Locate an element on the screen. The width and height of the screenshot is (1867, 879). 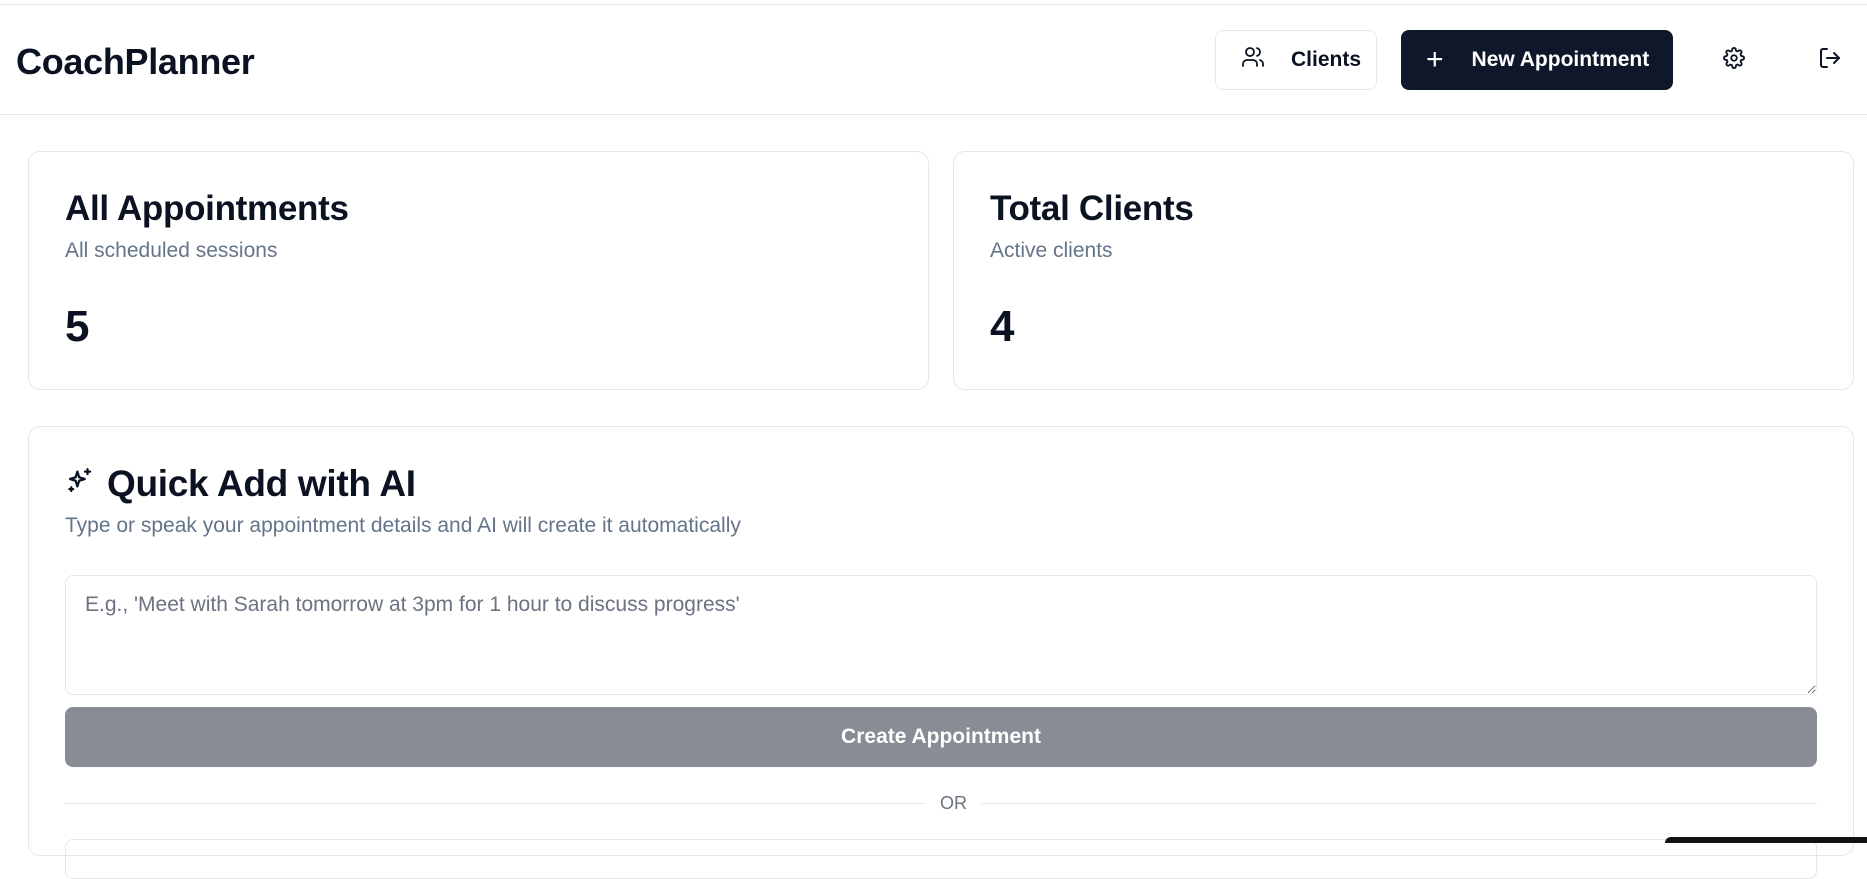
new-appointment-label: New Appointment is located at coordinates (1560, 59).